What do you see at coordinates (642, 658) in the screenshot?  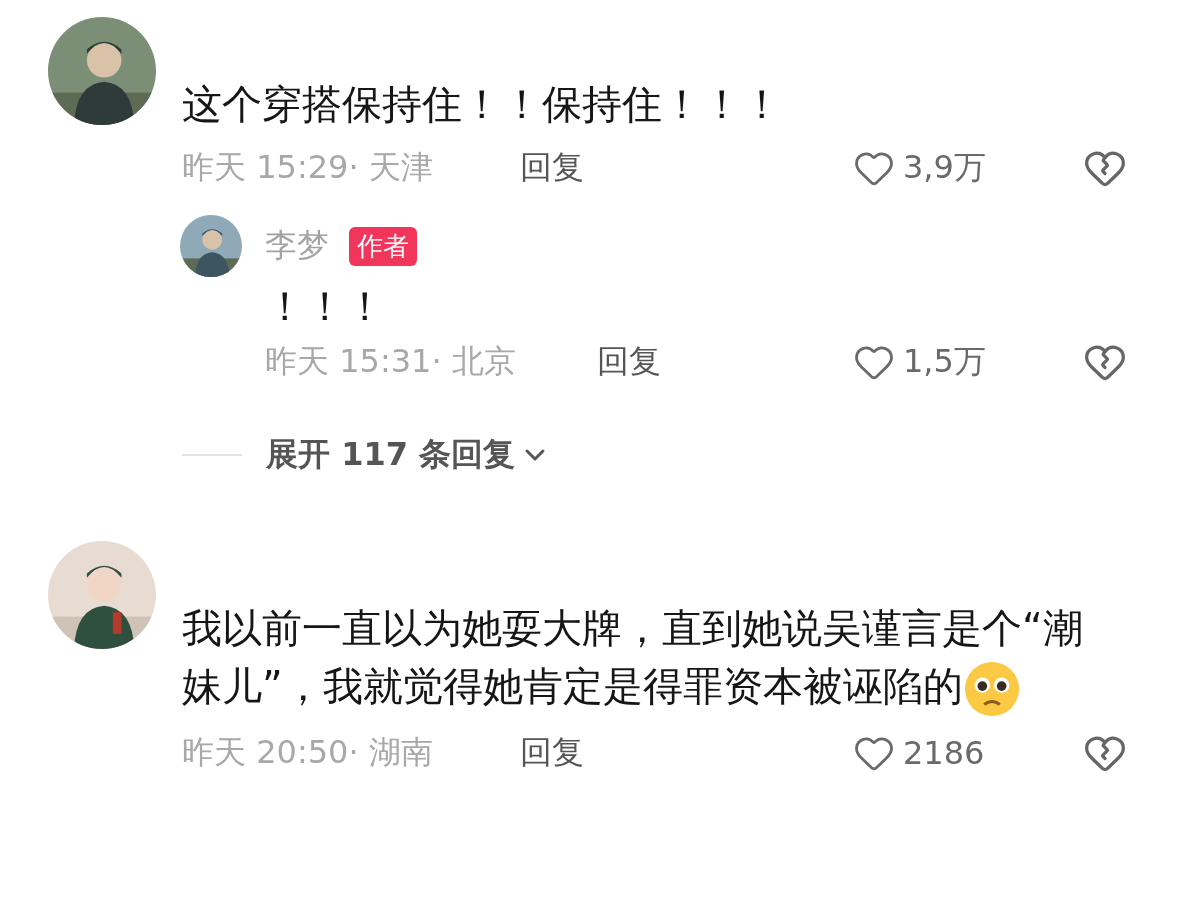 I see `comment-text: 我以前一直以为她耍大牌，直到她说吴谨言是个“潮妹儿”，我就觉得她肯定是得罪资本被诬陷的` at bounding box center [642, 658].